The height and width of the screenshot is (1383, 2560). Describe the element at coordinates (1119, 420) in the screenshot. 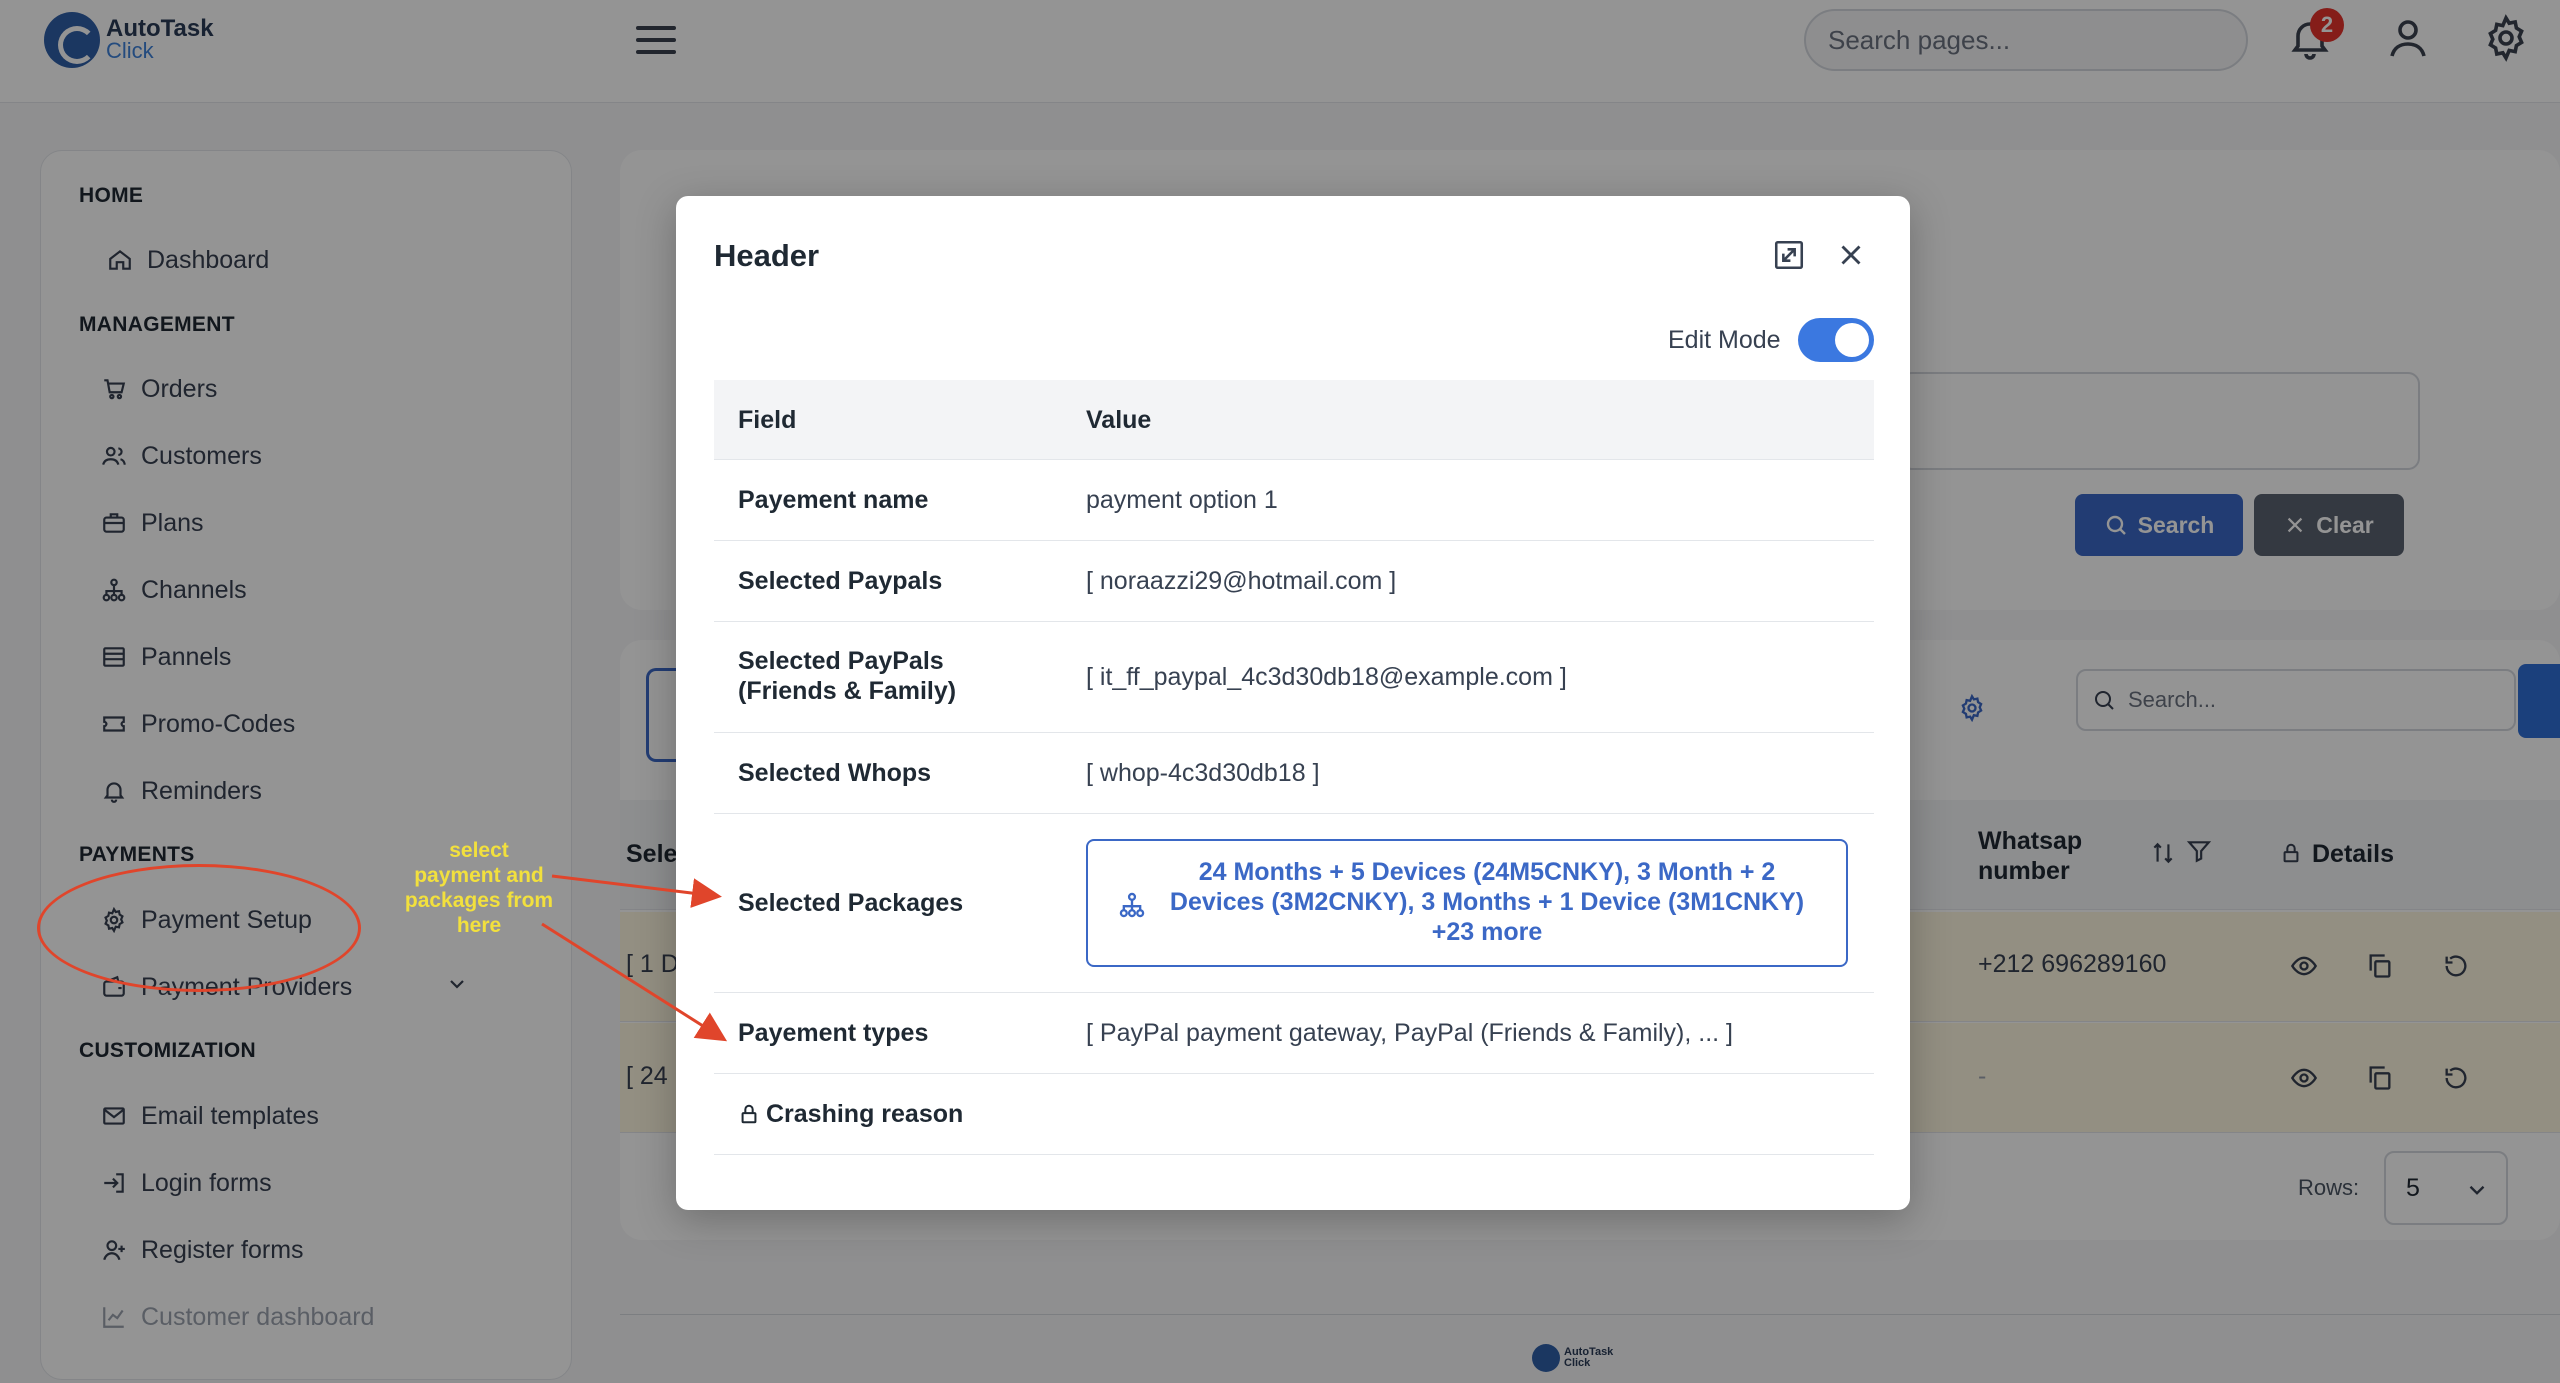

I see `col-value: Value` at that location.